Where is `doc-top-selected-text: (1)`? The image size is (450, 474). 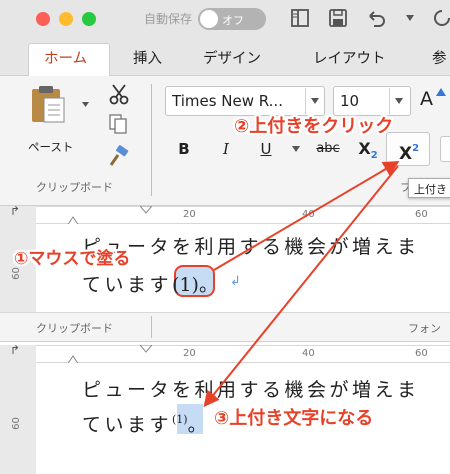
doc-top-selected-text: (1) is located at coordinates (185, 285).